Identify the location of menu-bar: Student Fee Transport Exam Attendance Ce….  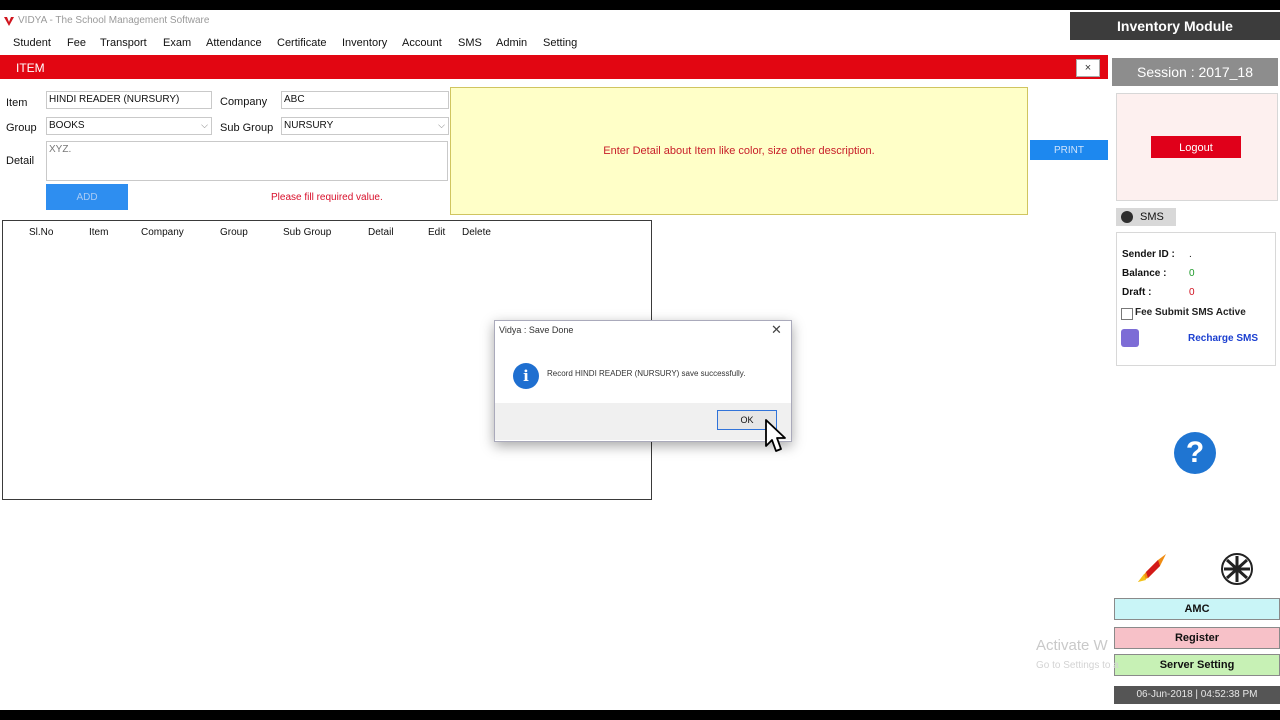
(535, 42).